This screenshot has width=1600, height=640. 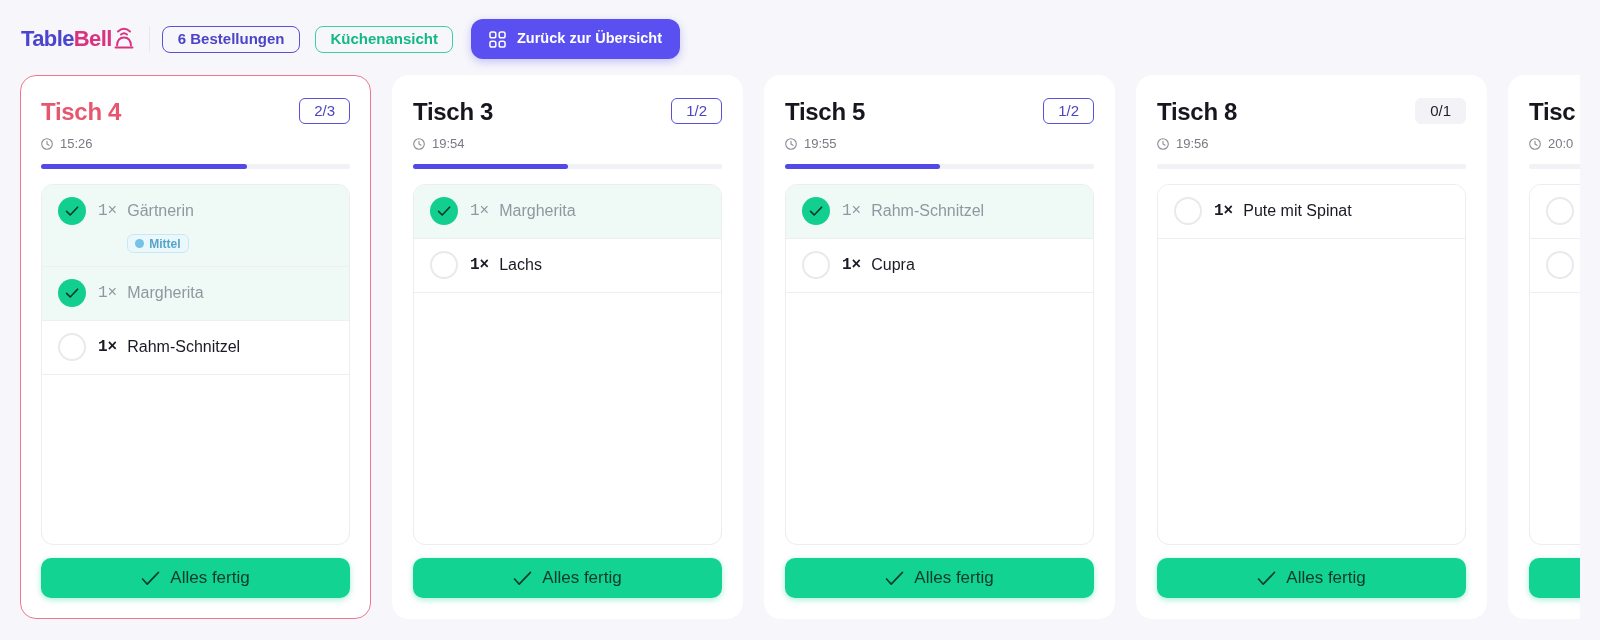 I want to click on order-count-label: 6 Bestellungen, so click(x=231, y=39).